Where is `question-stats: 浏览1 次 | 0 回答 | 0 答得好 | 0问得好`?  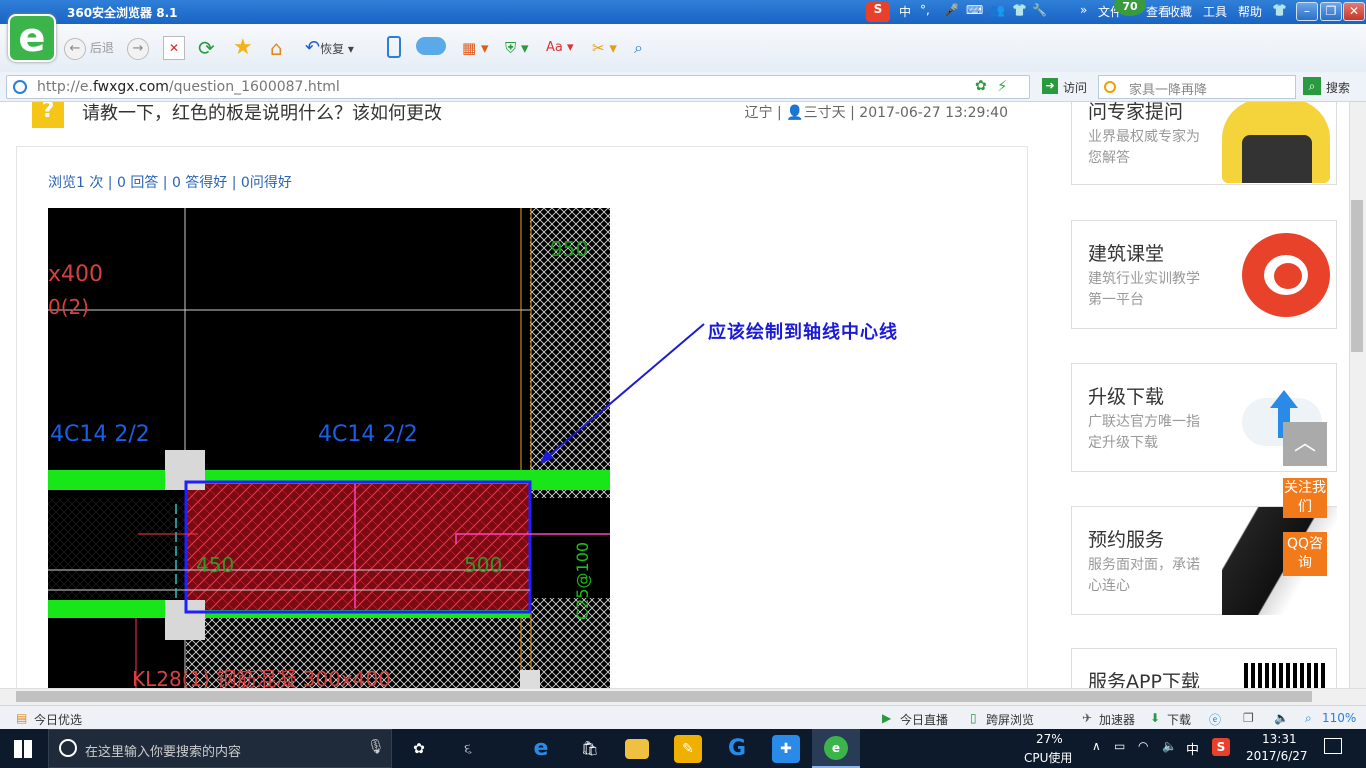
question-stats: 浏览1 次 | 0 回答 | 0 答得好 | 0问得好 is located at coordinates (170, 182).